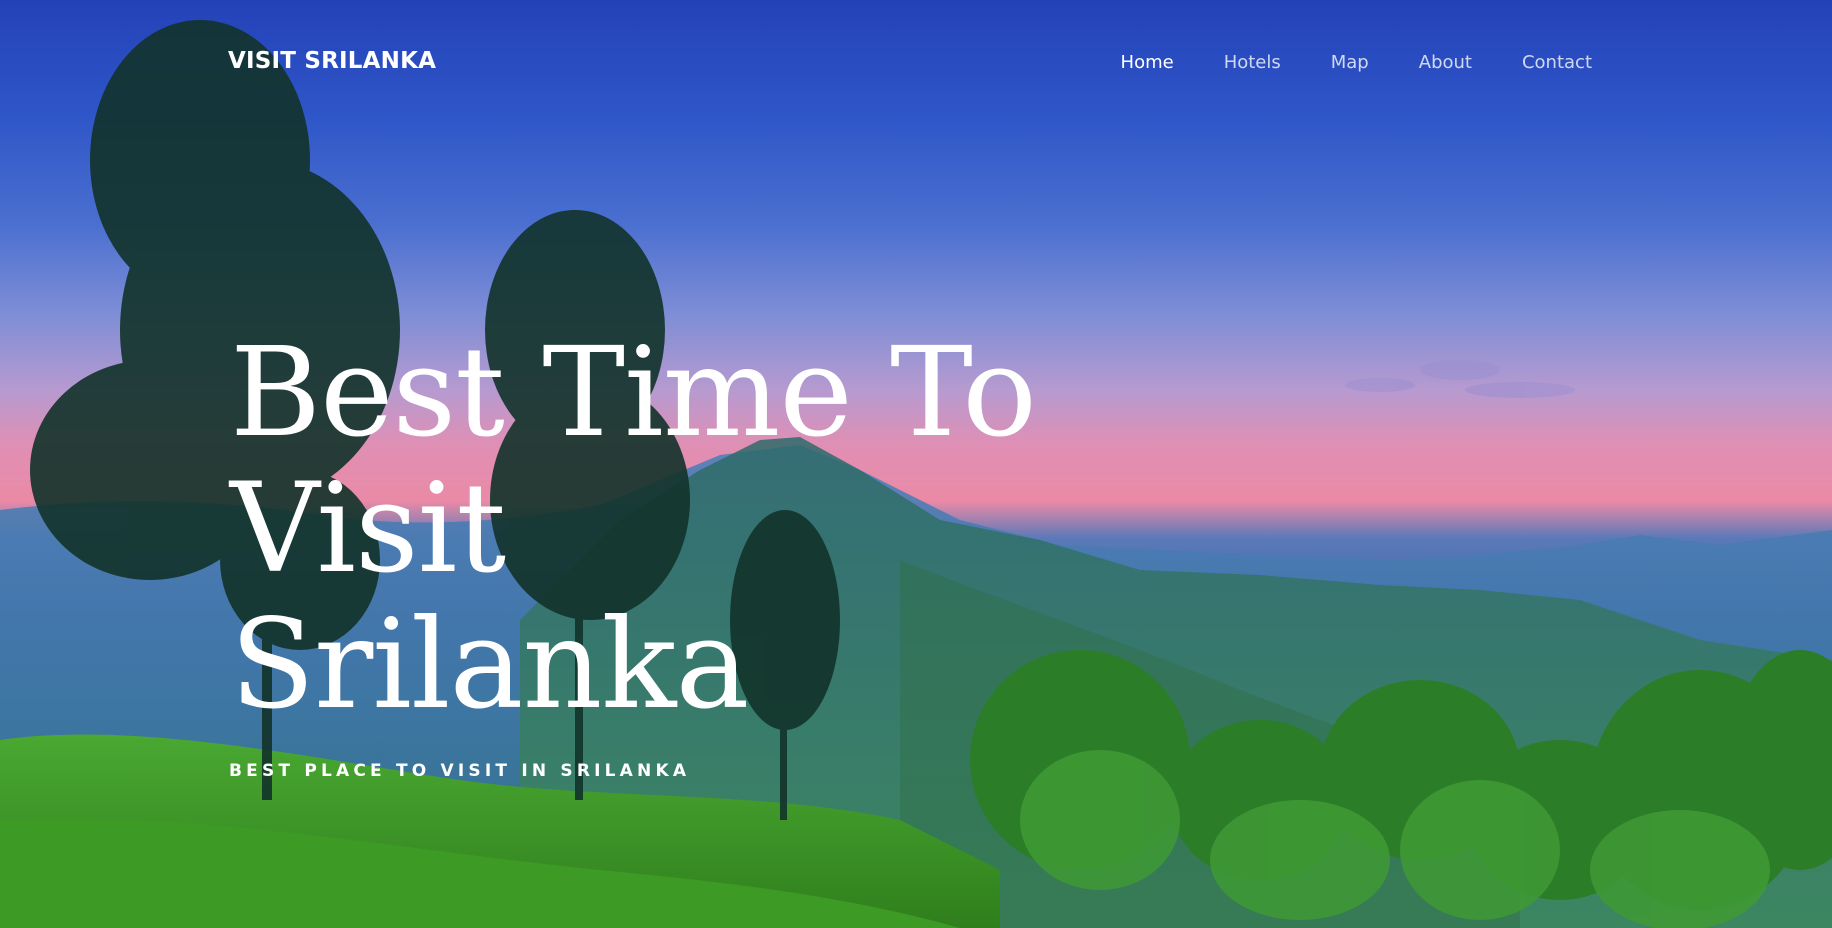 The image size is (1832, 928). What do you see at coordinates (1350, 62) in the screenshot?
I see `nav-link-map: Map` at bounding box center [1350, 62].